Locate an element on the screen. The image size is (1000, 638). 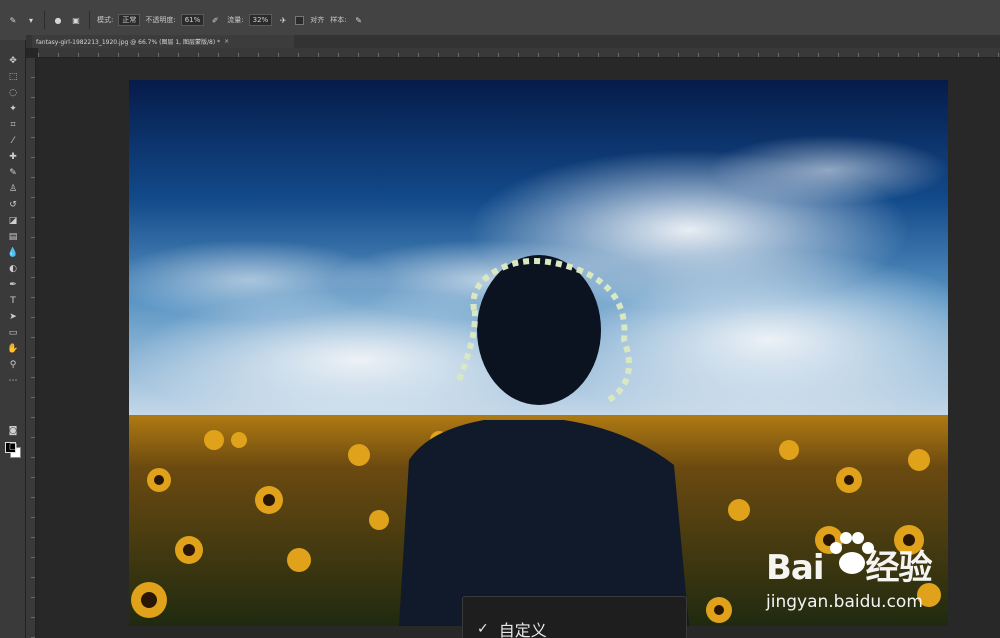
sample-label: 样本: is located at coordinates (338, 20).